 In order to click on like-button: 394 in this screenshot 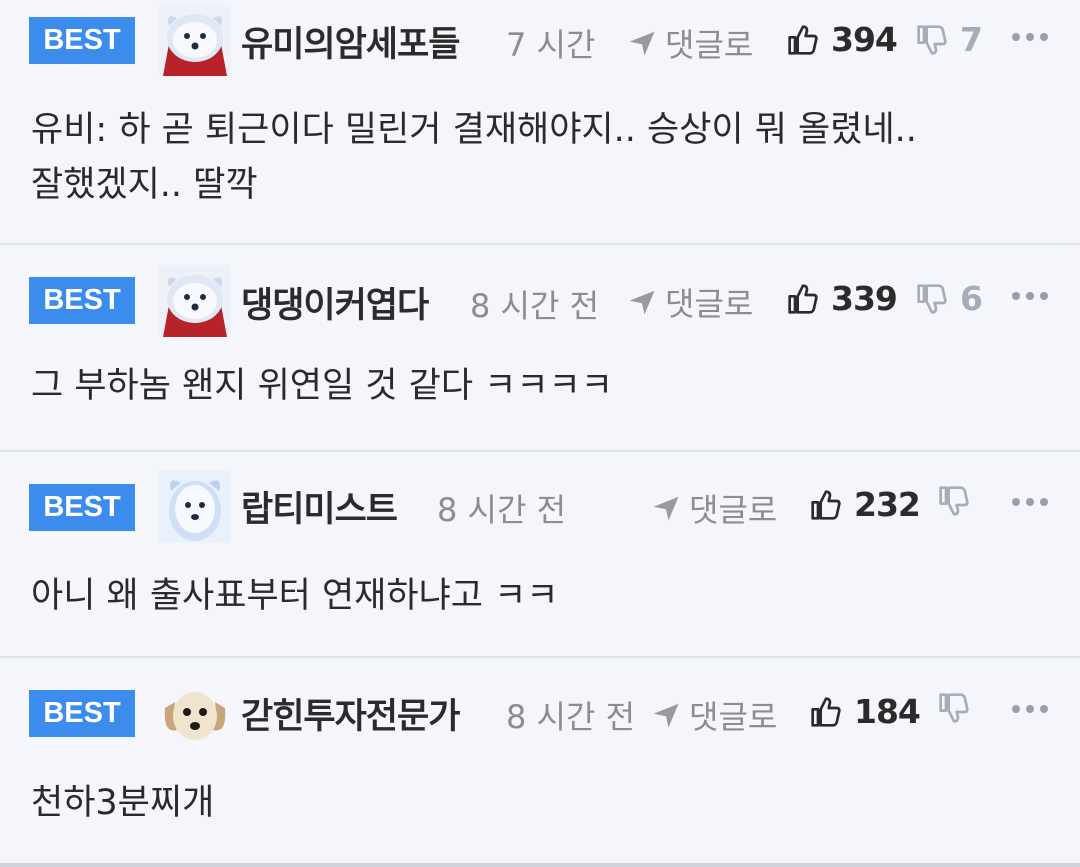, I will do `click(842, 39)`.